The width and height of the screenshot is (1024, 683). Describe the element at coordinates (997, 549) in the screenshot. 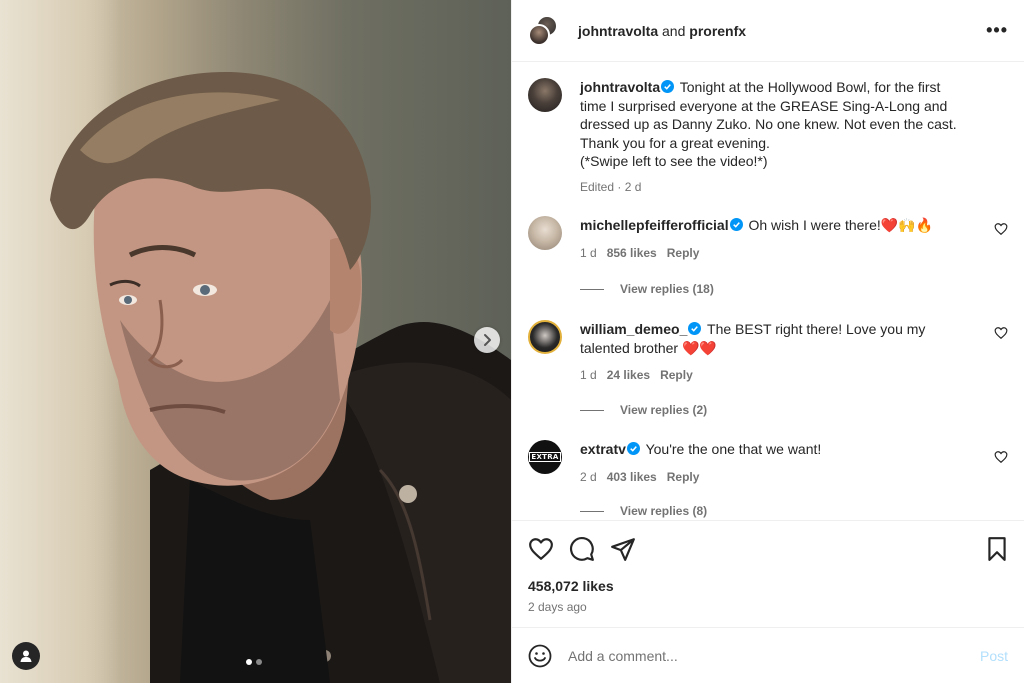

I see `save-icon` at that location.